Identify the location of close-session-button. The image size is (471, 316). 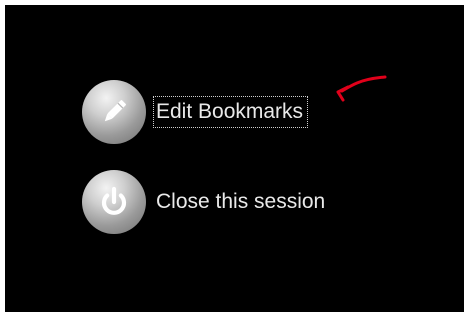
(114, 202).